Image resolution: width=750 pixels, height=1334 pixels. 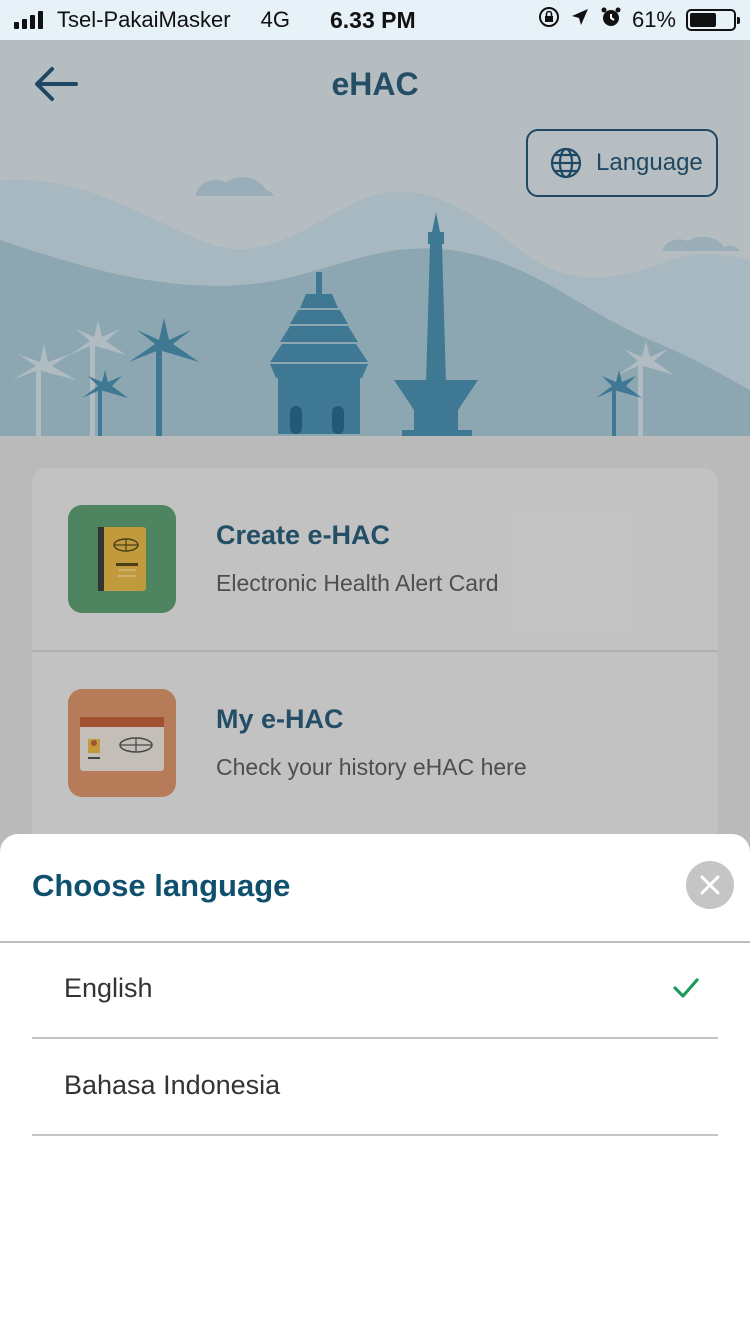 I want to click on alarm-icon, so click(x=611, y=20).